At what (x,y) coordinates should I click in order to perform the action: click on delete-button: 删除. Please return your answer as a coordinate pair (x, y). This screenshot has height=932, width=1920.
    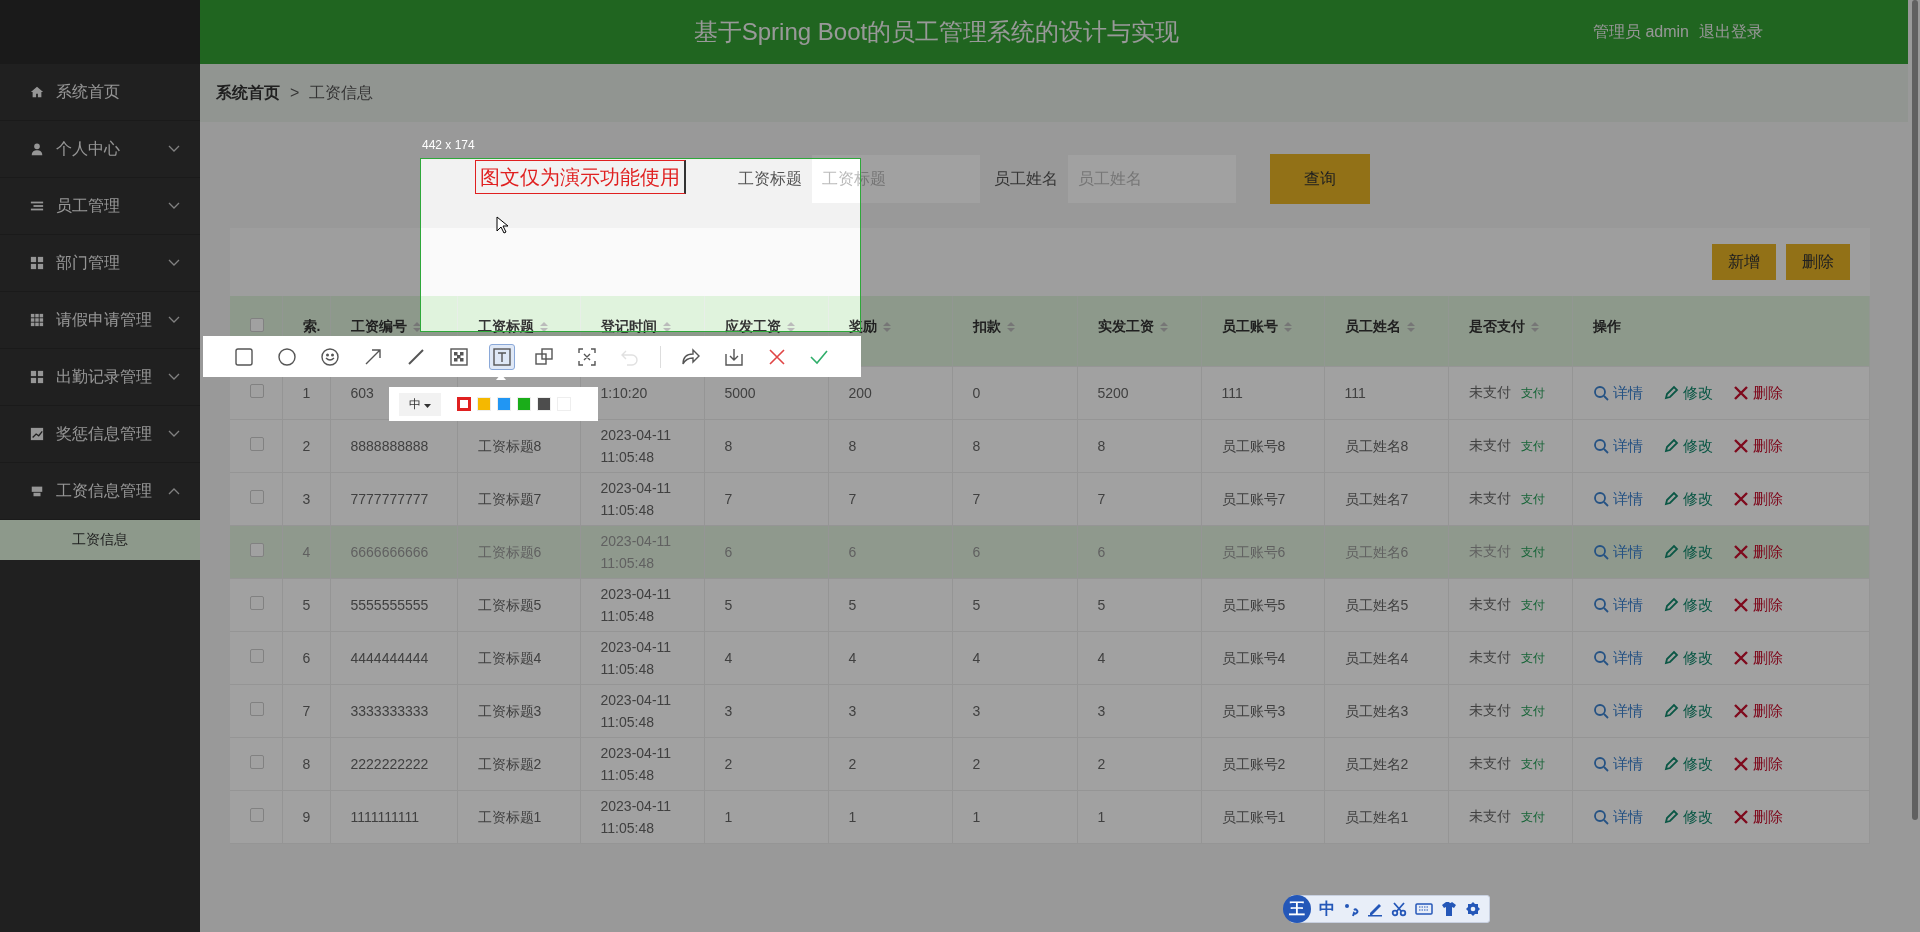
    Looking at the image, I should click on (1818, 262).